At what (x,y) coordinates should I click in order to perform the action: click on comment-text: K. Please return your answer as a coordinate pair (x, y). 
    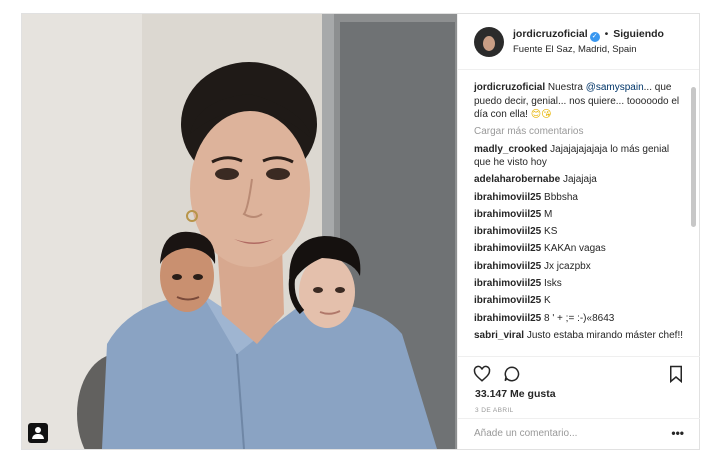
    Looking at the image, I should click on (547, 301).